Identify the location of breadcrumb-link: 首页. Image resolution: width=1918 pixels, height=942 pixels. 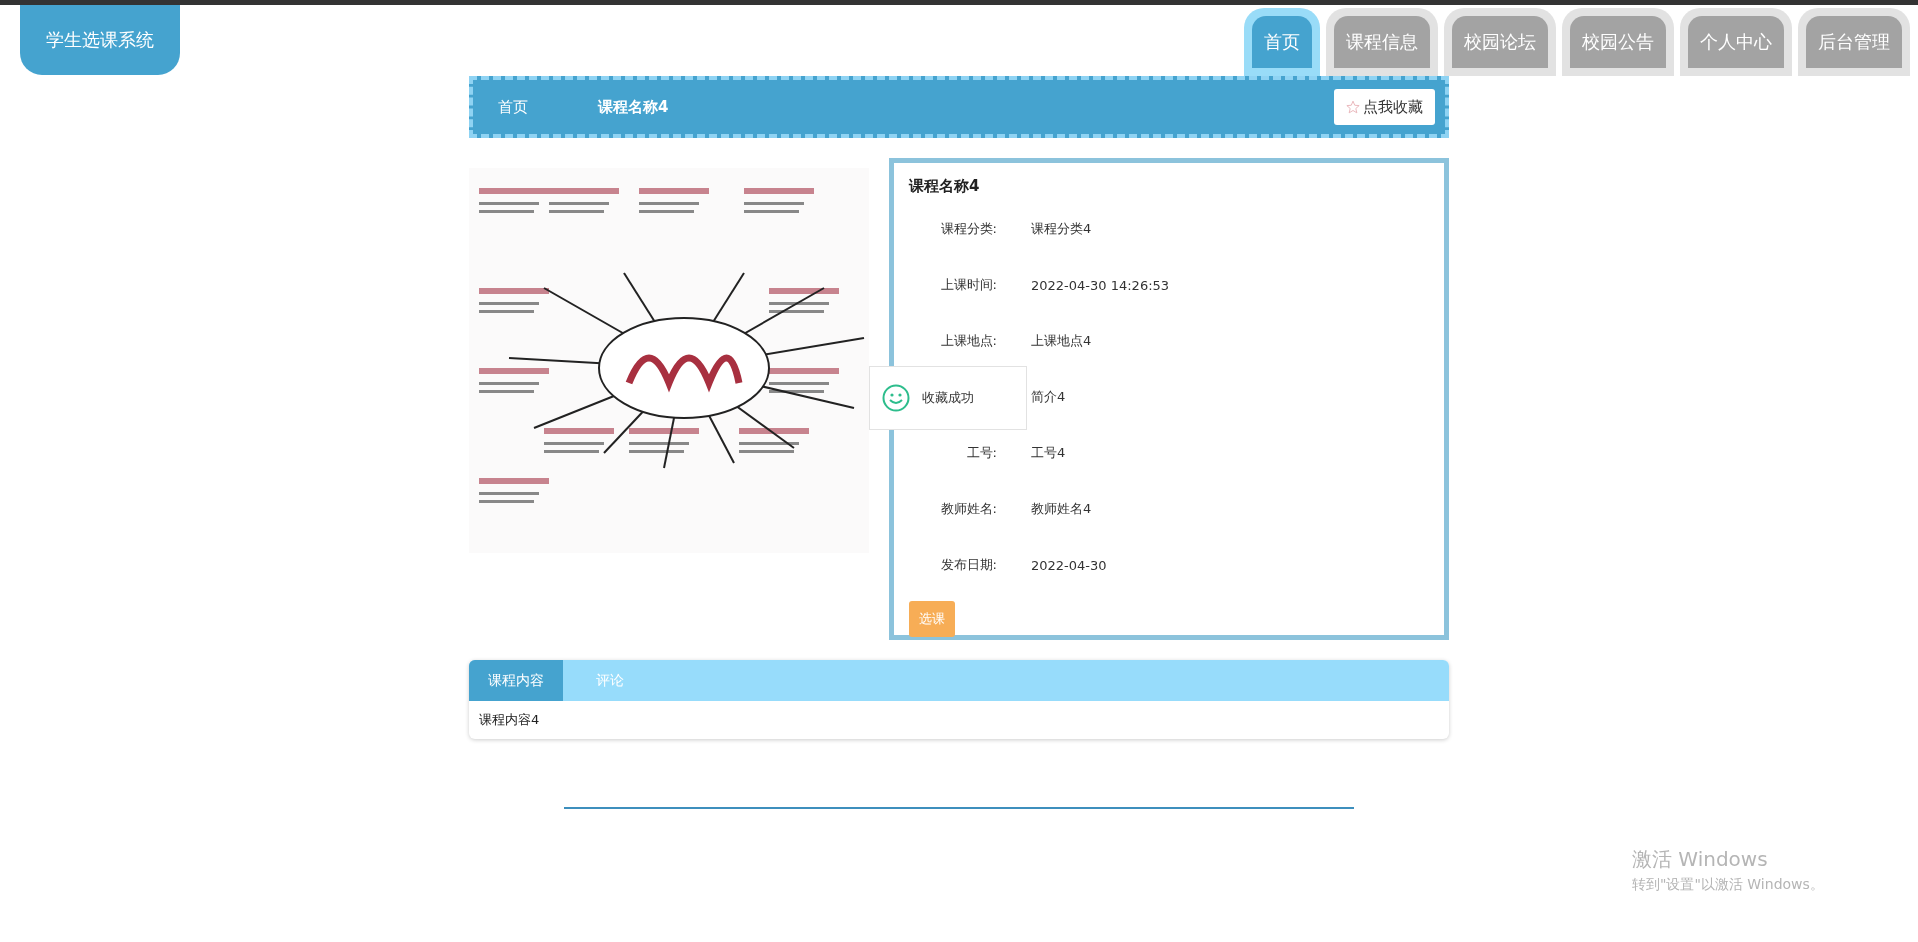
(548, 107).